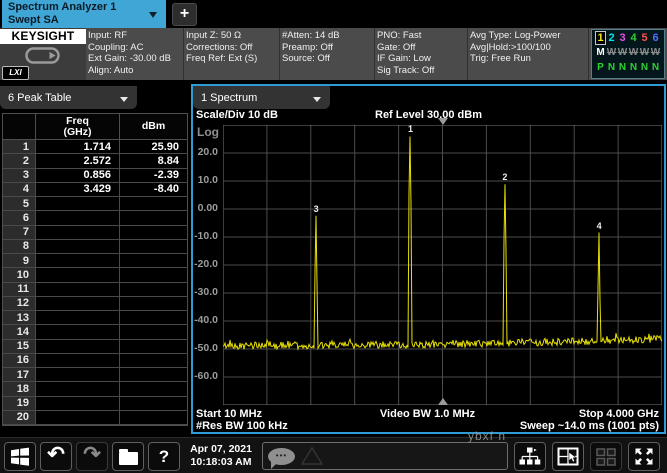  I want to click on freq-cell: 3.429, so click(78, 189).